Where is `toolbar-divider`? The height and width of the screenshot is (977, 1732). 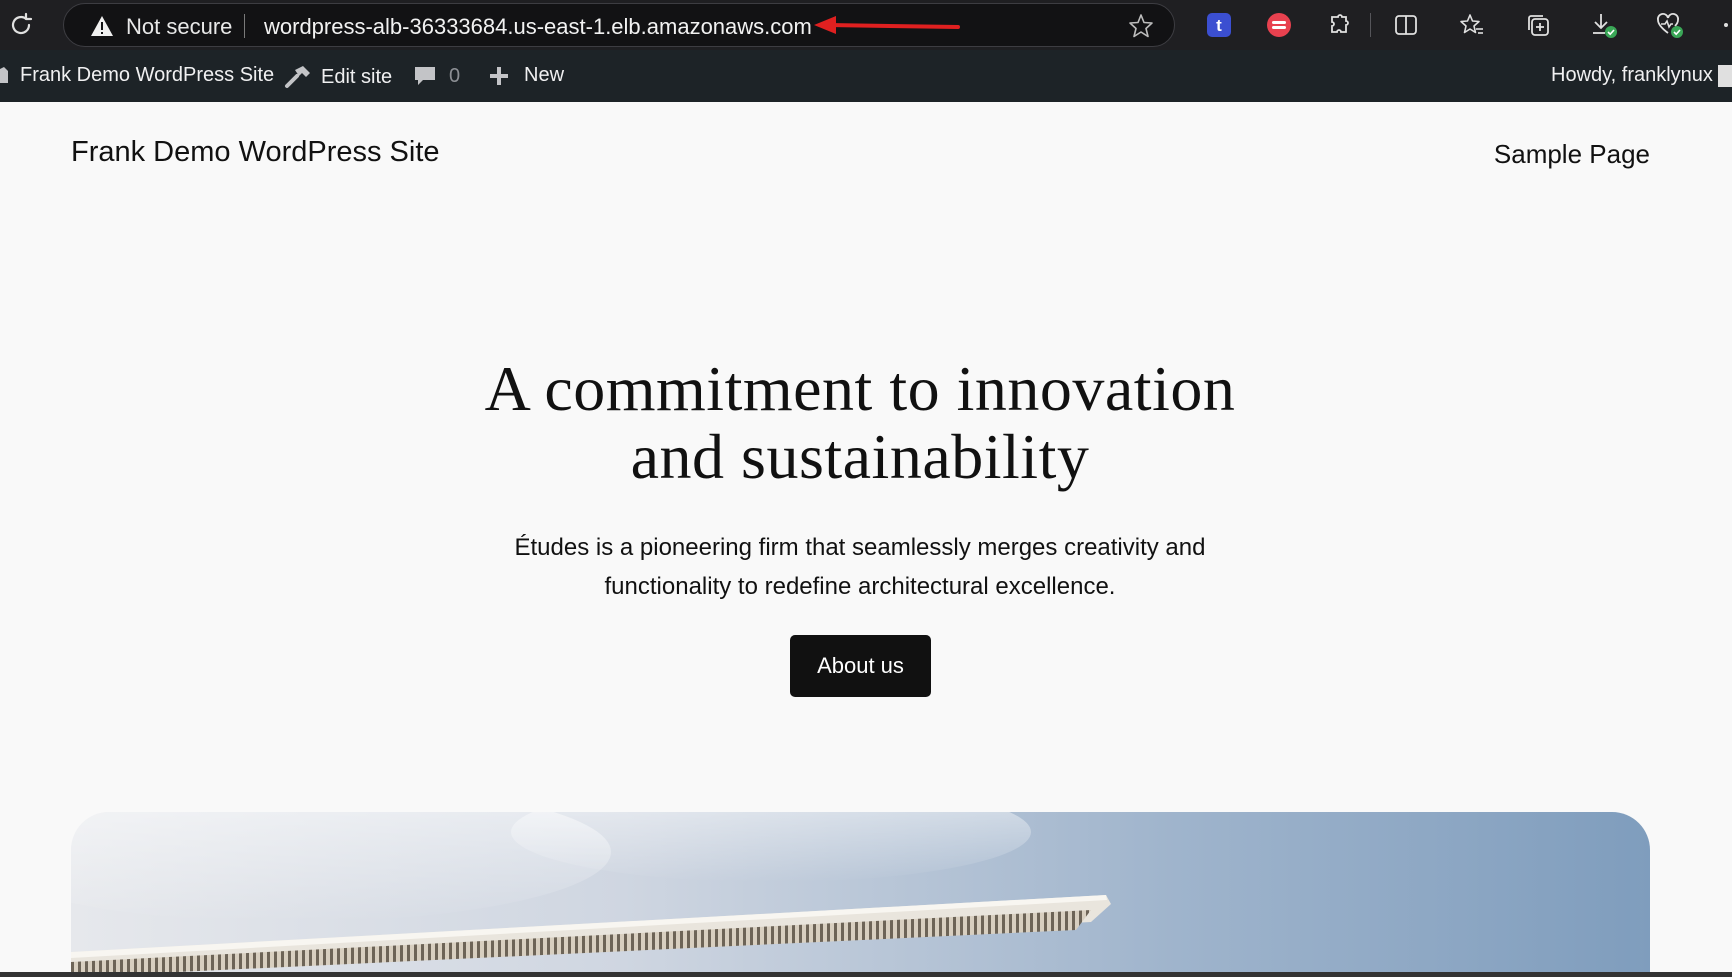
toolbar-divider is located at coordinates (1370, 25).